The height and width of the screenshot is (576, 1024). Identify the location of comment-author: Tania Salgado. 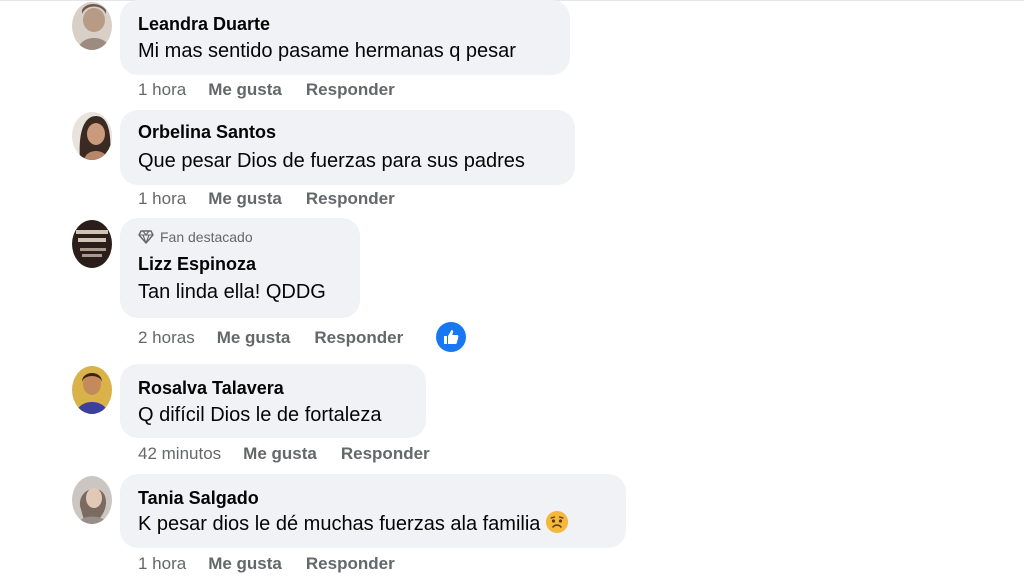
(373, 498).